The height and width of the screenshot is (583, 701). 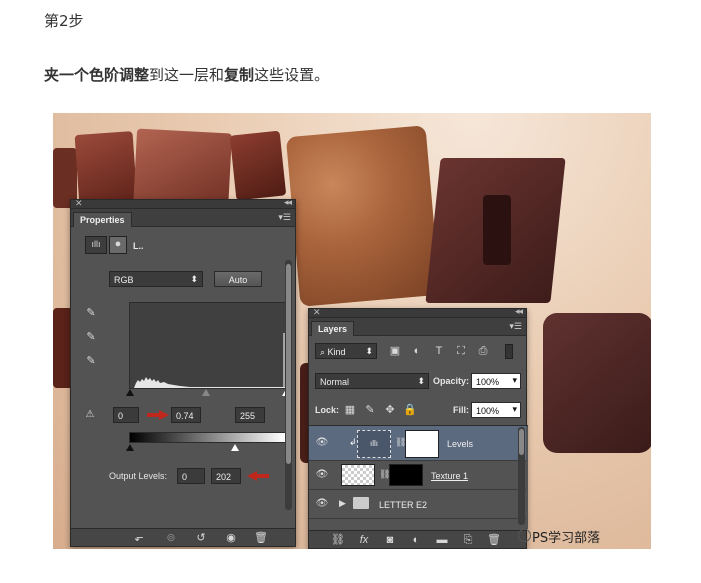 I want to click on fx-icon: fx, so click(x=364, y=540).